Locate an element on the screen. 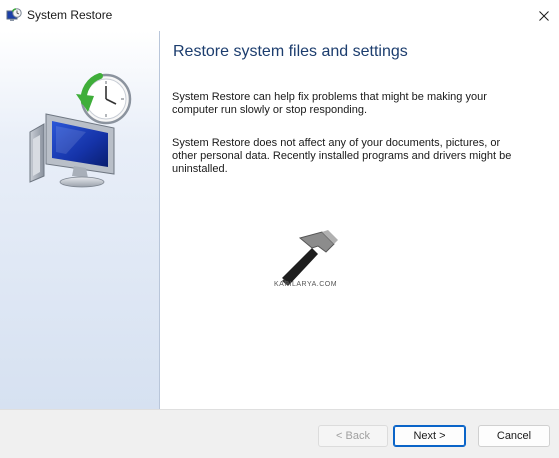 The height and width of the screenshot is (458, 559). watermark-text: KAPILARYA.COM is located at coordinates (306, 284).